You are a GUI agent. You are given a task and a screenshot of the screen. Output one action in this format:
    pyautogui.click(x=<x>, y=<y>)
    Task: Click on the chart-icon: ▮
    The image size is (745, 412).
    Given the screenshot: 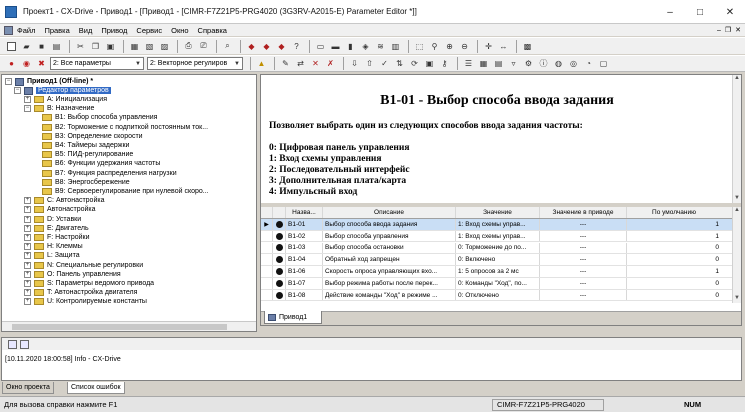 What is the action you would take?
    pyautogui.click(x=350, y=46)
    